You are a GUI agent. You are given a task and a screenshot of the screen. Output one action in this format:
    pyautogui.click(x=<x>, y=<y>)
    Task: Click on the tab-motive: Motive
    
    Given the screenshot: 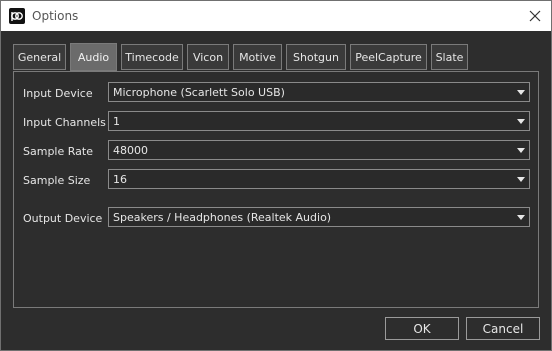 What is the action you would take?
    pyautogui.click(x=257, y=57)
    